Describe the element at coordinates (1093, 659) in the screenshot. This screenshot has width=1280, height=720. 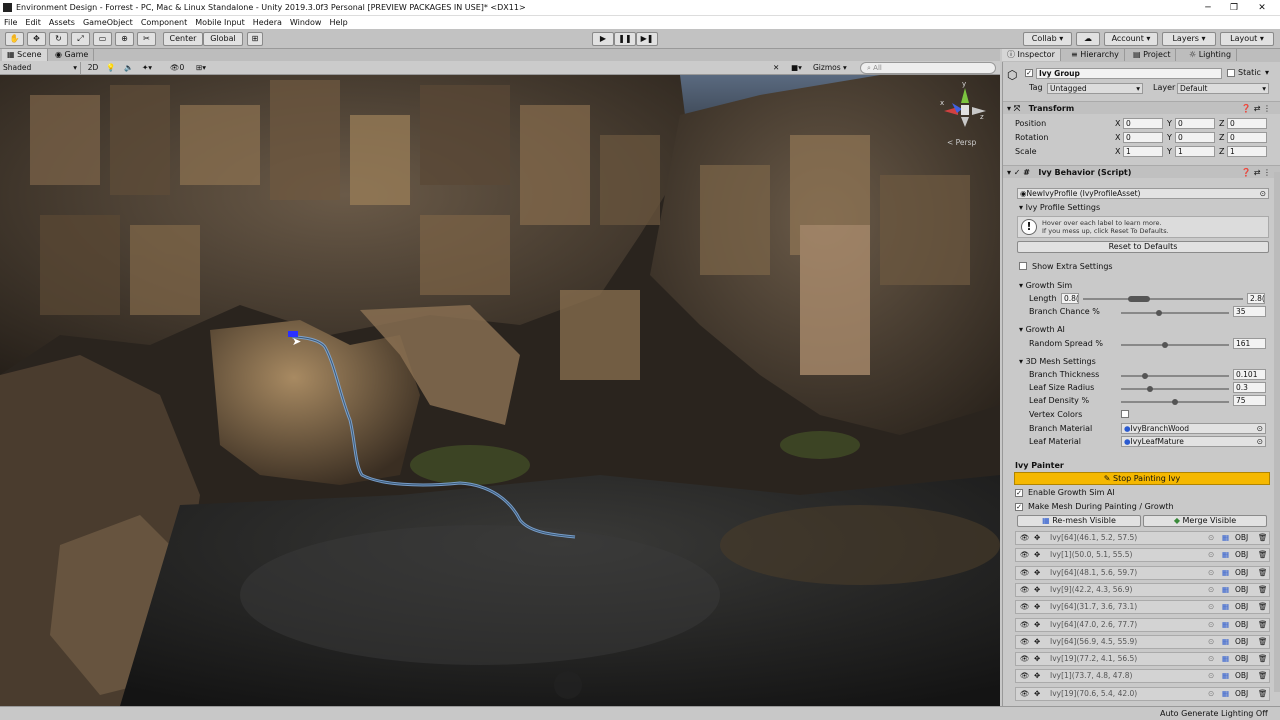
I see `ivy-item-label: Ivy[19](77.2, 4.1, 56.5)` at that location.